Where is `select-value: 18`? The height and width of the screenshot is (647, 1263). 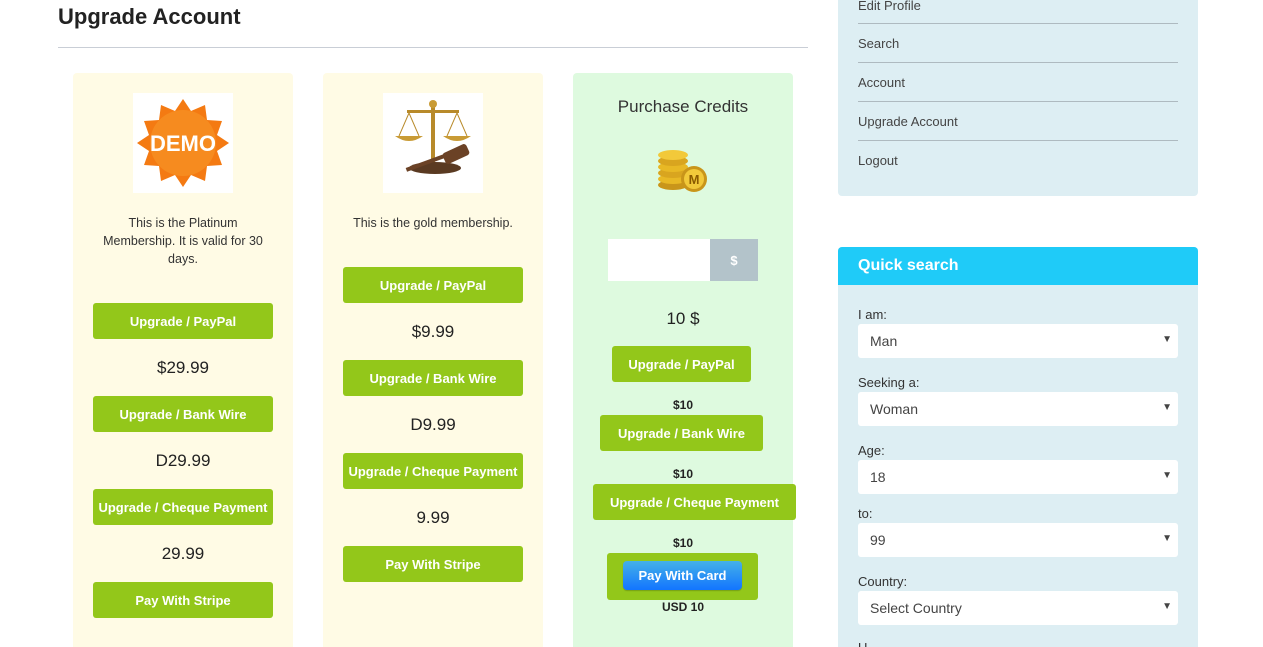 select-value: 18 is located at coordinates (878, 477).